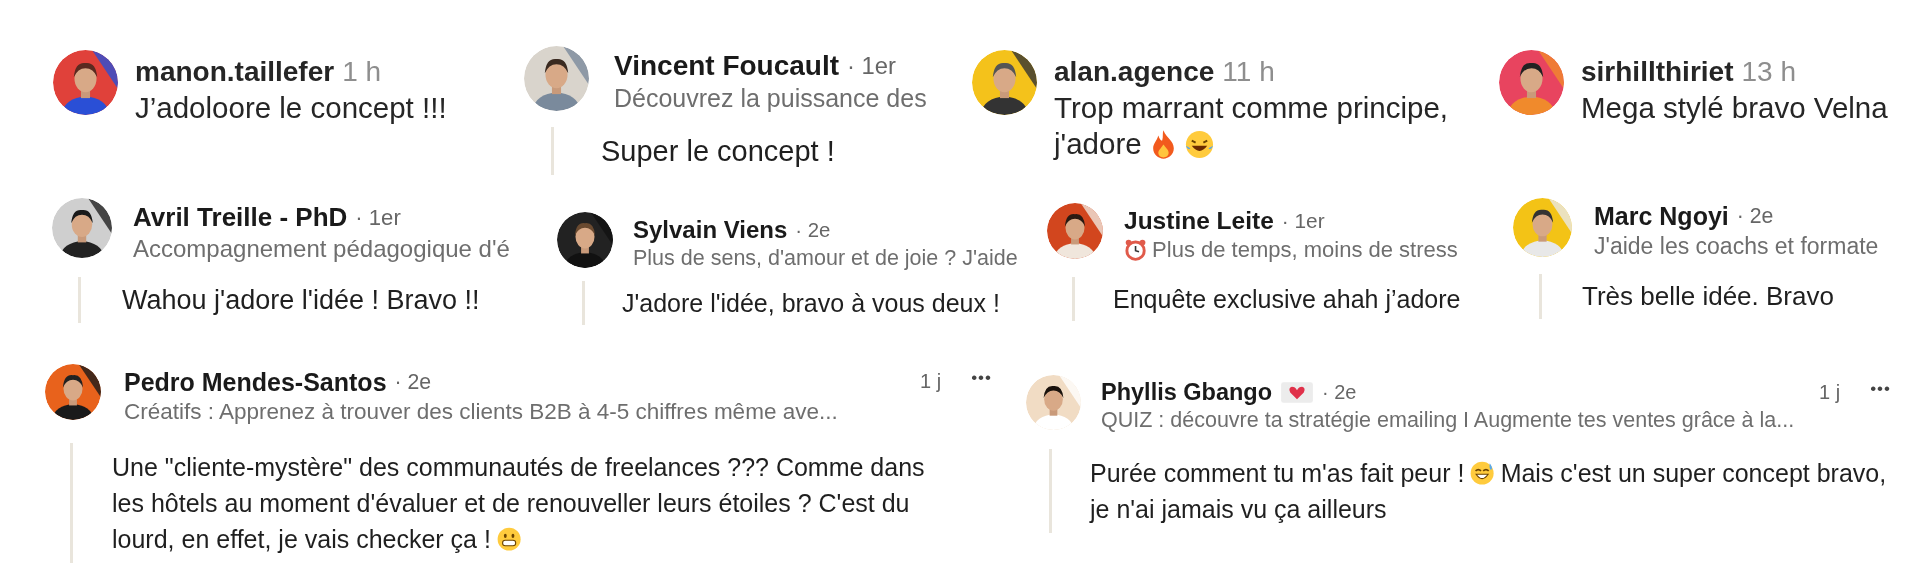 The width and height of the screenshot is (1920, 578). What do you see at coordinates (1248, 72) in the screenshot?
I see `timestamp: 11 h` at bounding box center [1248, 72].